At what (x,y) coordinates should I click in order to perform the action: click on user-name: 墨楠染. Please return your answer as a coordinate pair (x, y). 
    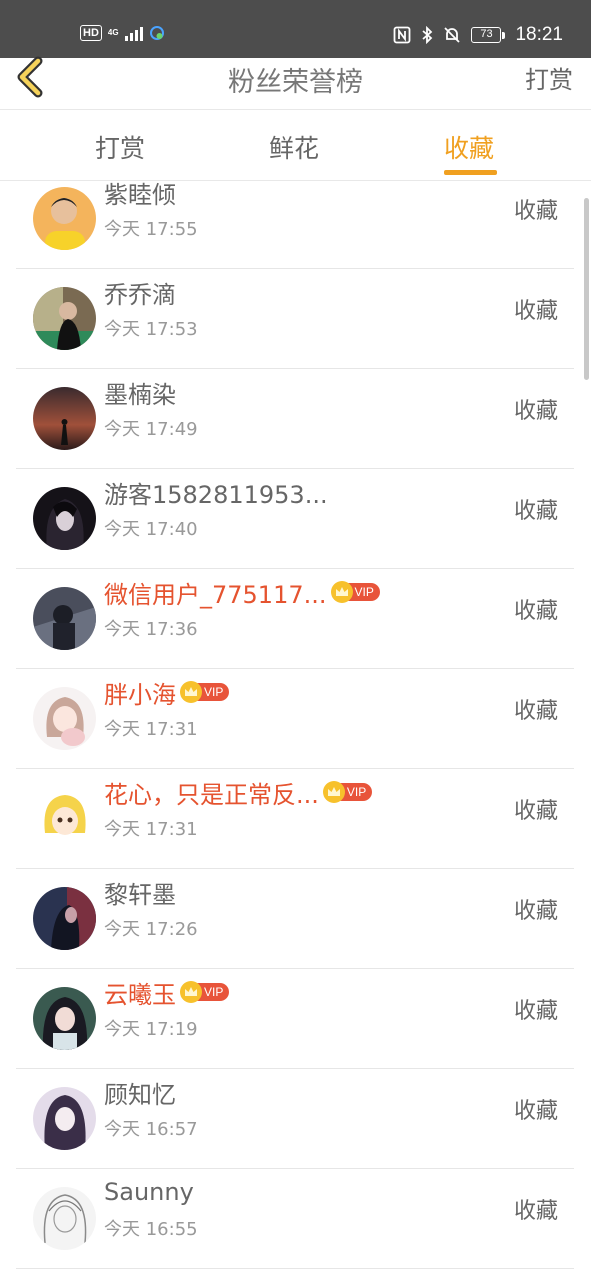
    Looking at the image, I should click on (140, 394).